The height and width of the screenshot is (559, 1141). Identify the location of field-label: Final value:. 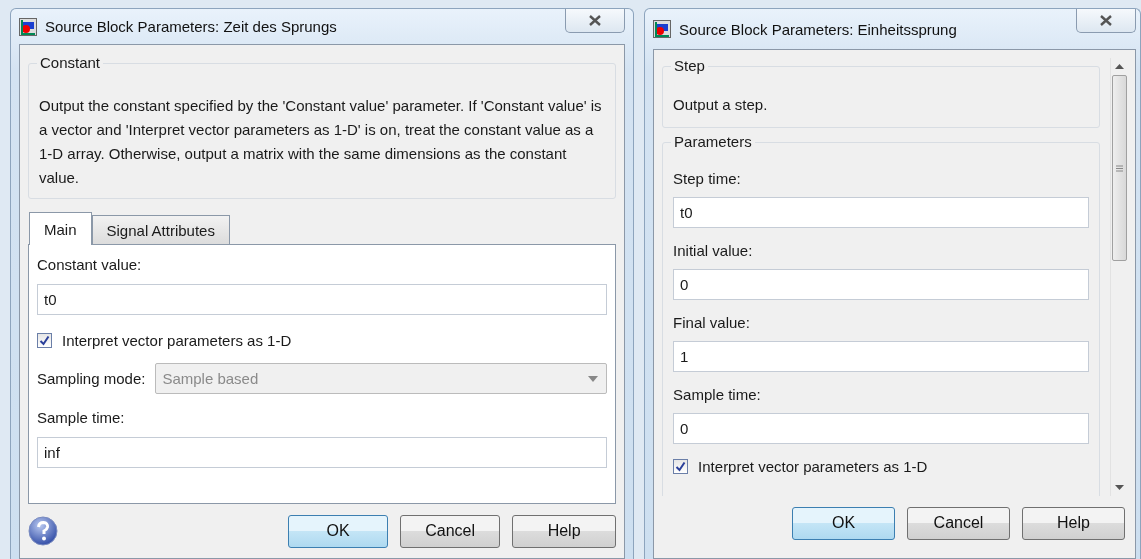
(712, 323).